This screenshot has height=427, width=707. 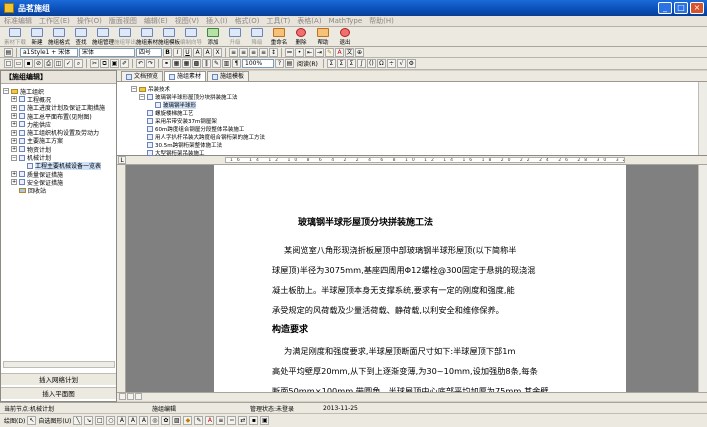 I want to click on material-item: − 吊装技术, so click(x=198, y=89).